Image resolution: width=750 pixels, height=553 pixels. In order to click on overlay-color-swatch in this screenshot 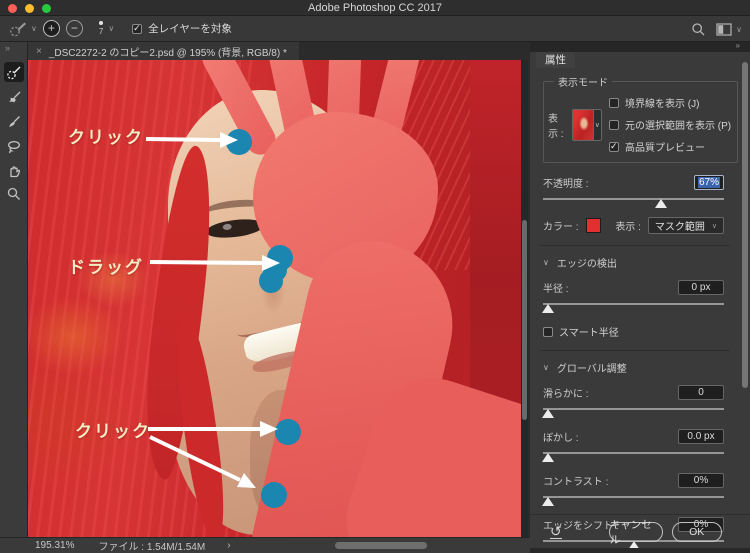, I will do `click(593, 225)`.